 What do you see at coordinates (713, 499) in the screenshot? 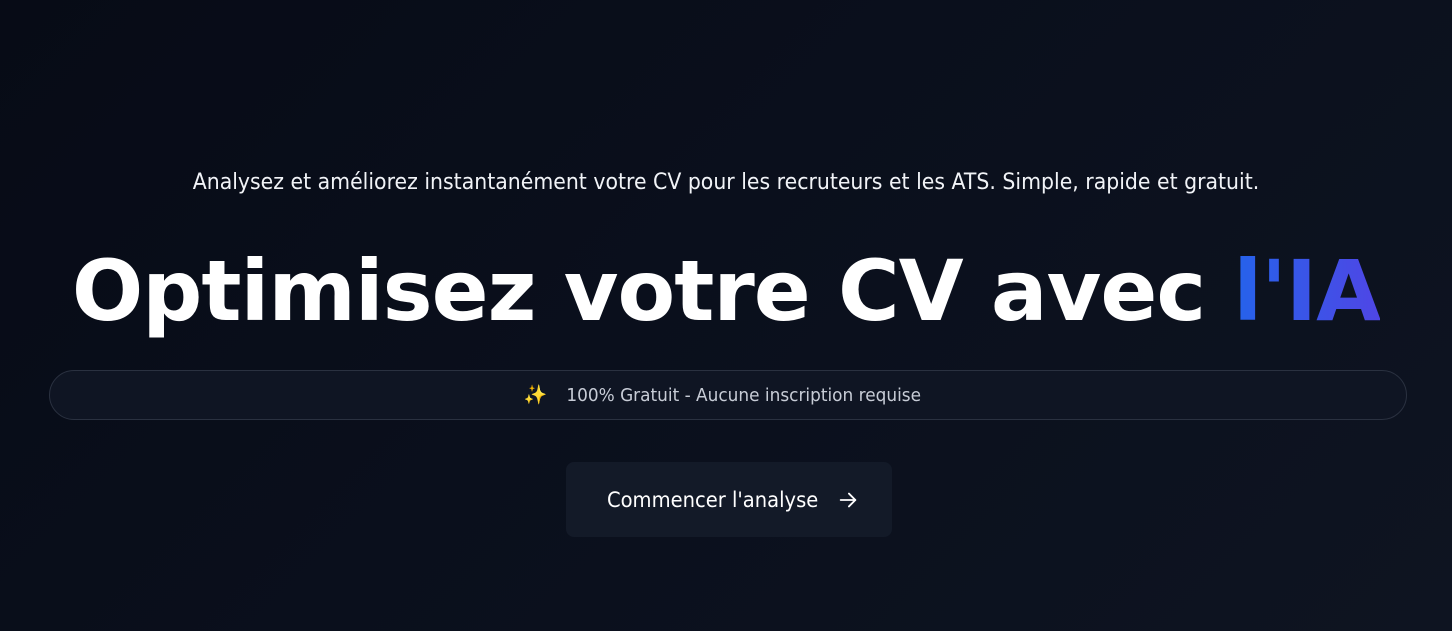
I see `start-analysis-label: Commencer l'analyse` at bounding box center [713, 499].